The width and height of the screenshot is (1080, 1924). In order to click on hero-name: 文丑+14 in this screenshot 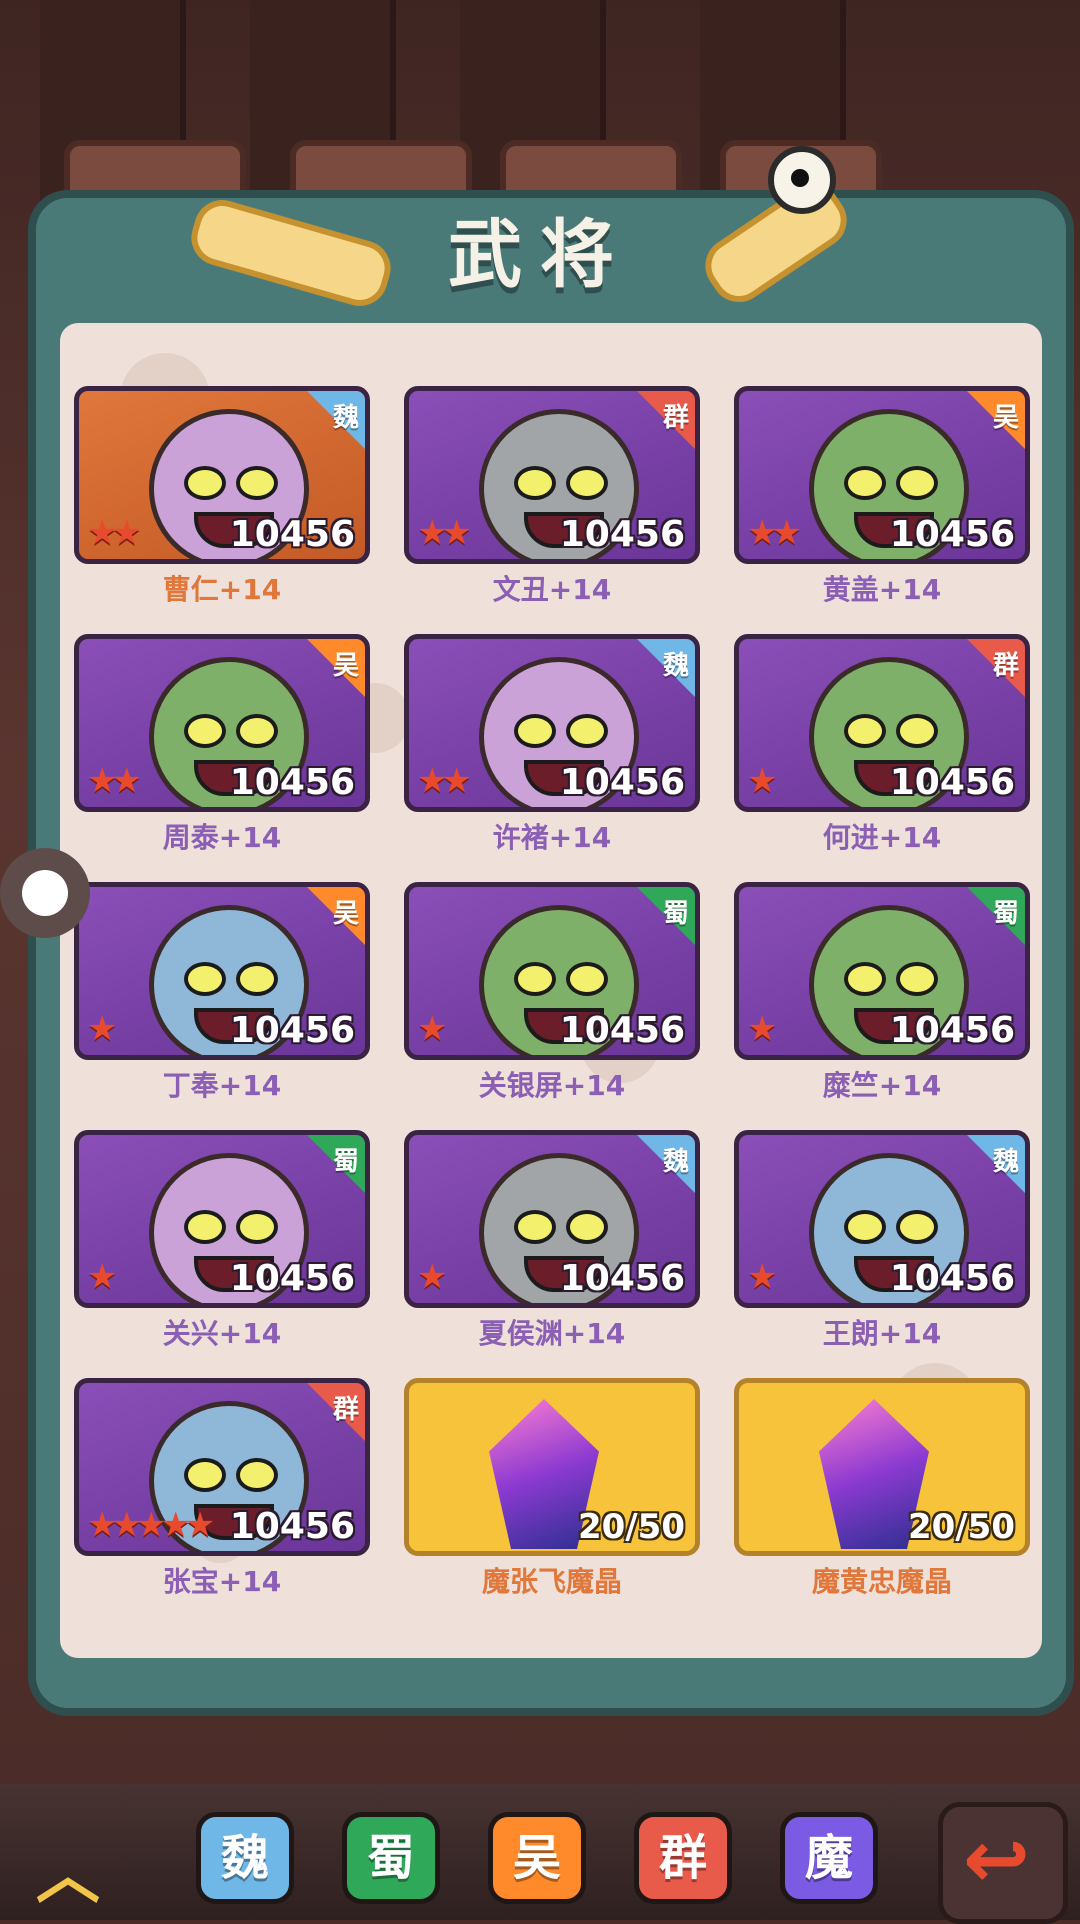, I will do `click(552, 589)`.